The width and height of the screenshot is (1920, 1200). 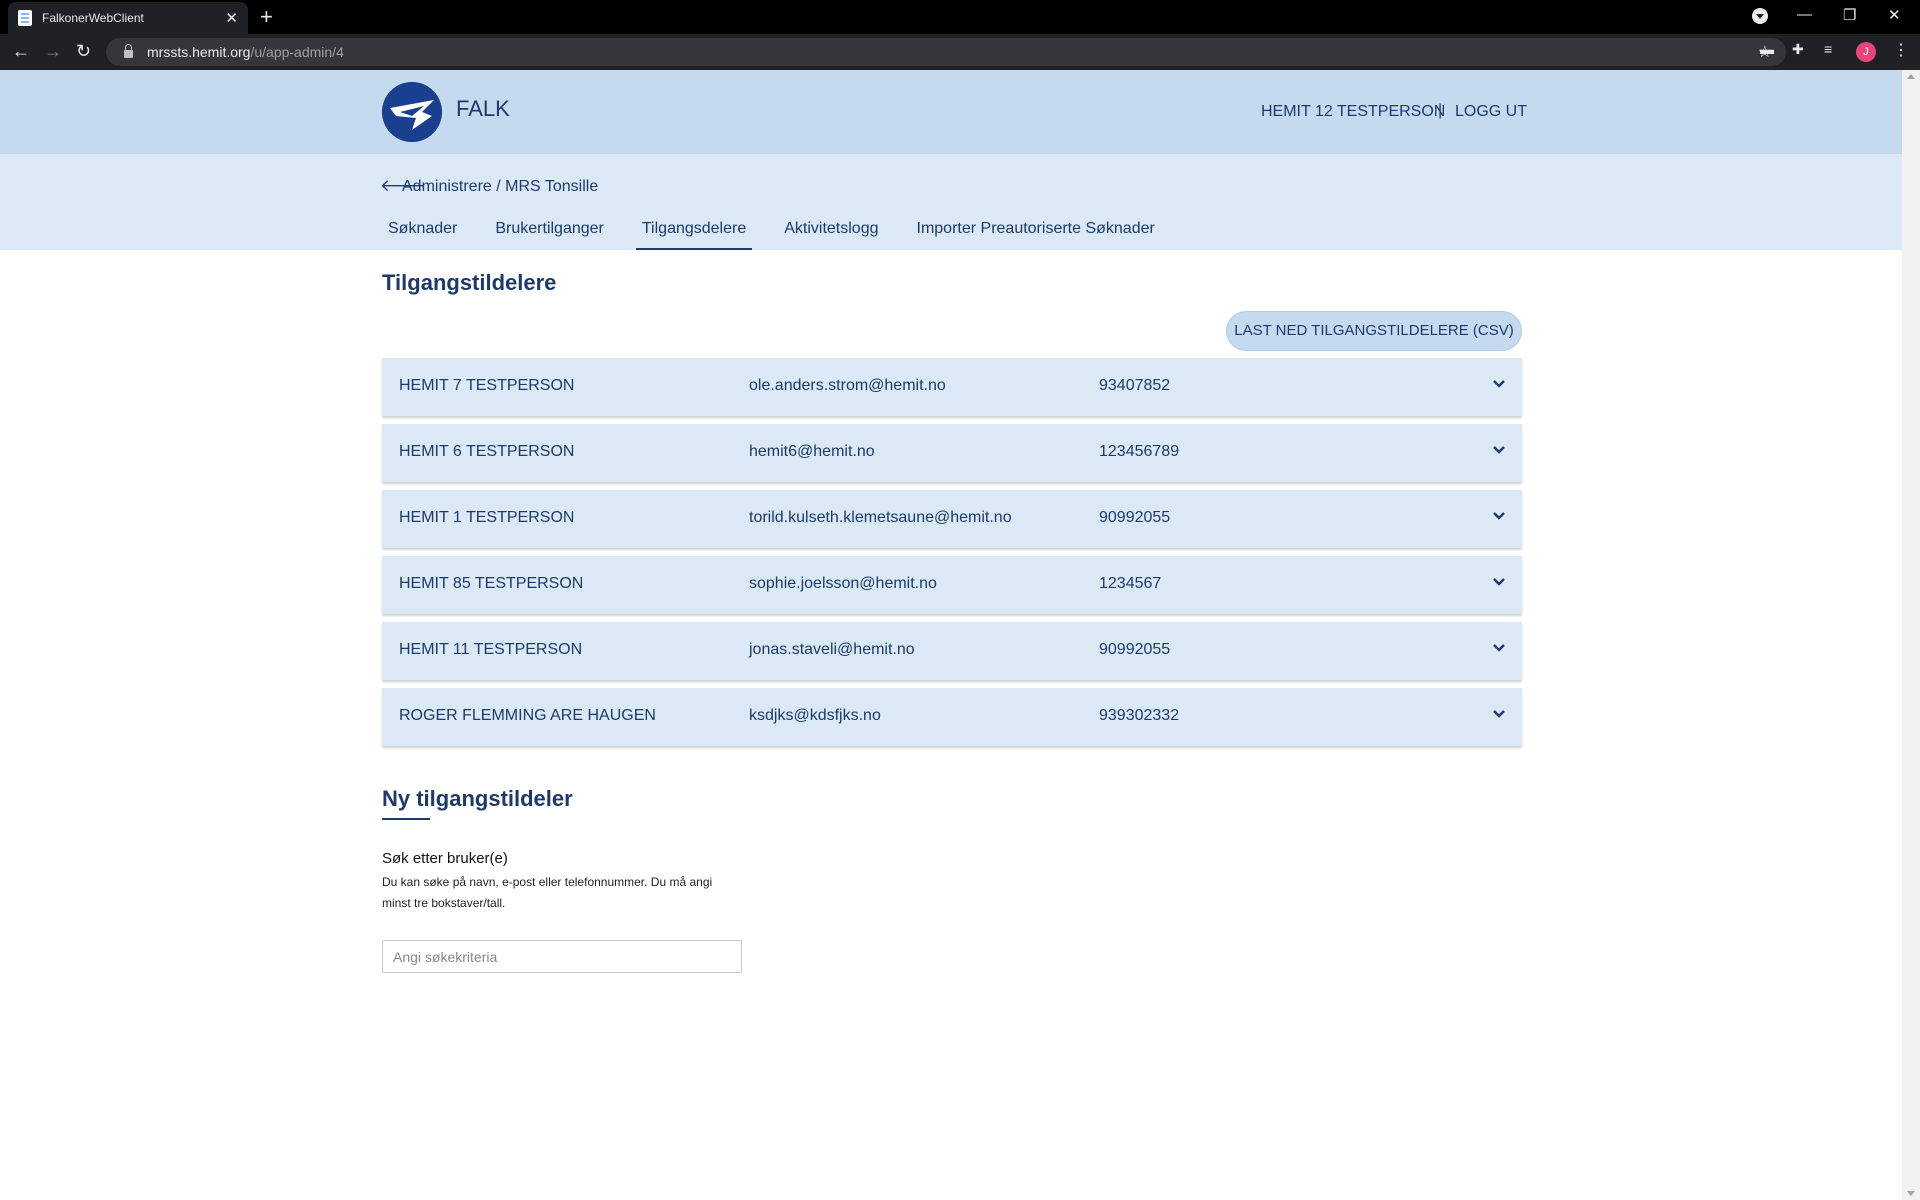 I want to click on row-email: torild.kulseth.klemetsaune@hemit.no, so click(x=880, y=517).